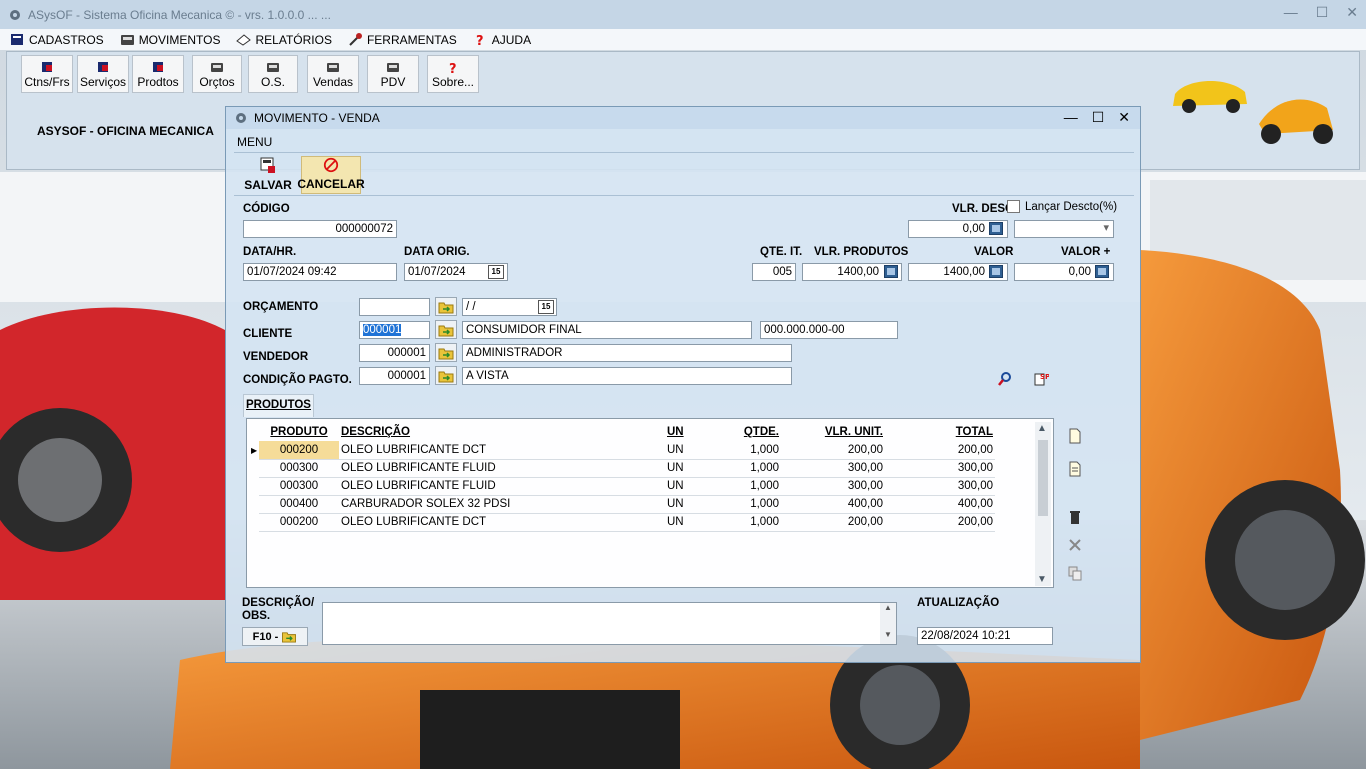 The height and width of the screenshot is (769, 1366). I want to click on cliente-name-field: CONSUMIDOR FINAL, so click(607, 330).